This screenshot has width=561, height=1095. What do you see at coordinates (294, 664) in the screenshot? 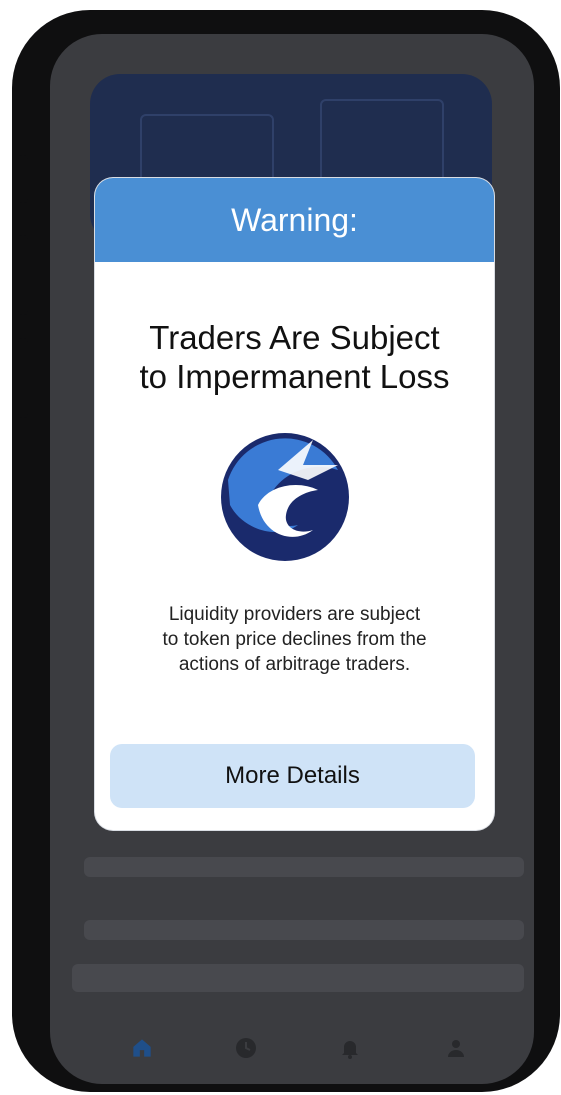
I see `body-line: actions of arbitrage traders.` at bounding box center [294, 664].